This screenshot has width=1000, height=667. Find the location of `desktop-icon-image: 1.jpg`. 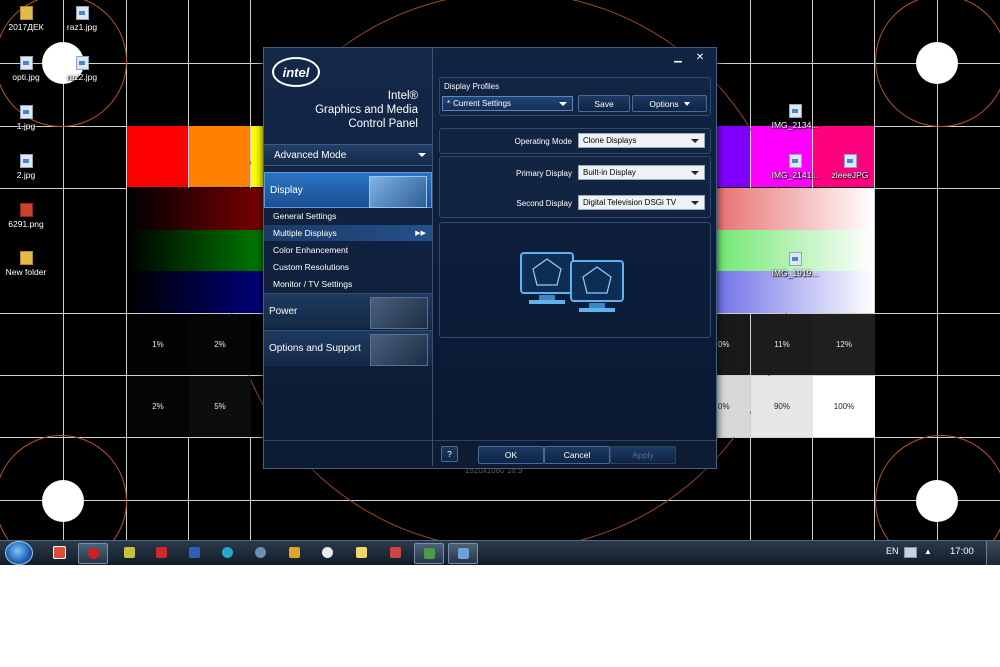

desktop-icon-image: 1.jpg is located at coordinates (28, 118).